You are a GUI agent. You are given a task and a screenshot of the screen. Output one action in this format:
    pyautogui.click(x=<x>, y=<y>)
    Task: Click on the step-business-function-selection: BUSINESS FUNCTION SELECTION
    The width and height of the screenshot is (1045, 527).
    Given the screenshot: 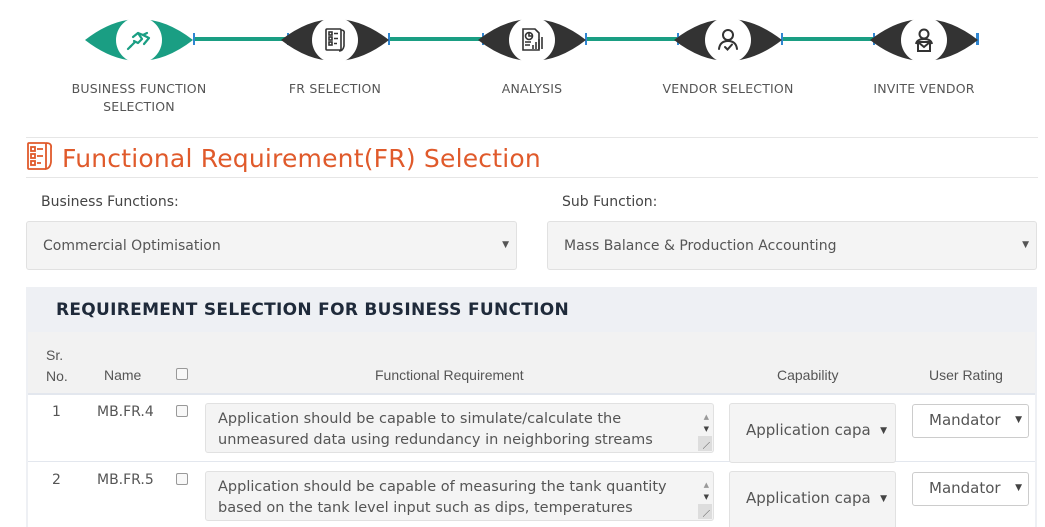 What is the action you would take?
    pyautogui.click(x=139, y=62)
    